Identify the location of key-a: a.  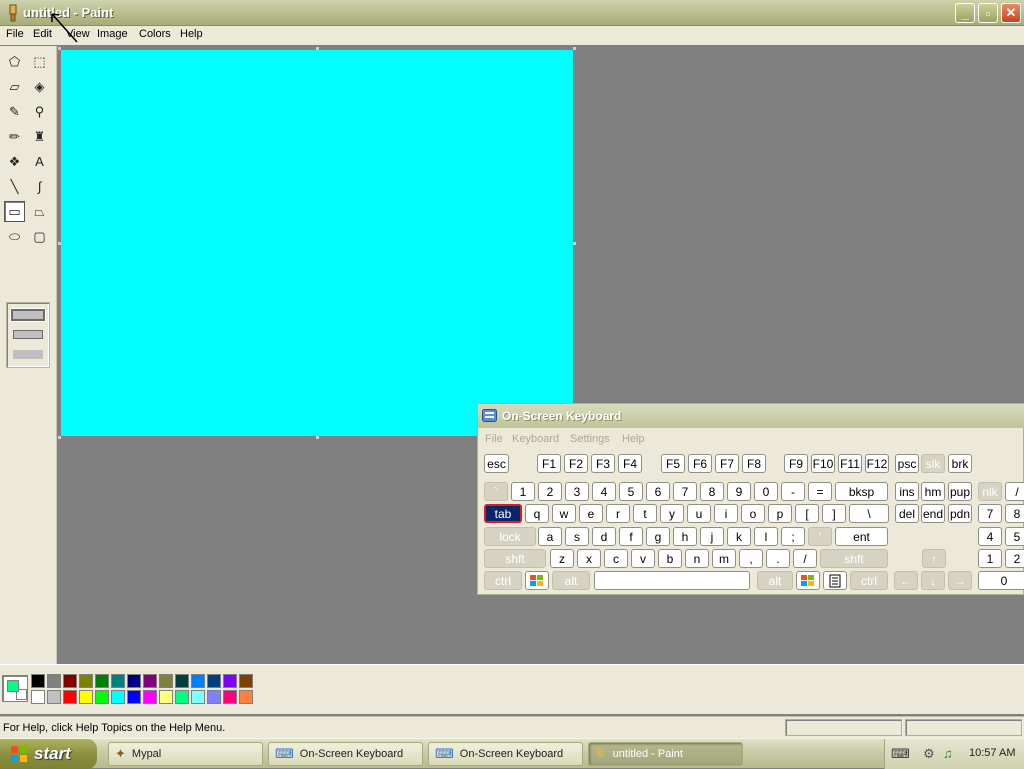
(550, 536).